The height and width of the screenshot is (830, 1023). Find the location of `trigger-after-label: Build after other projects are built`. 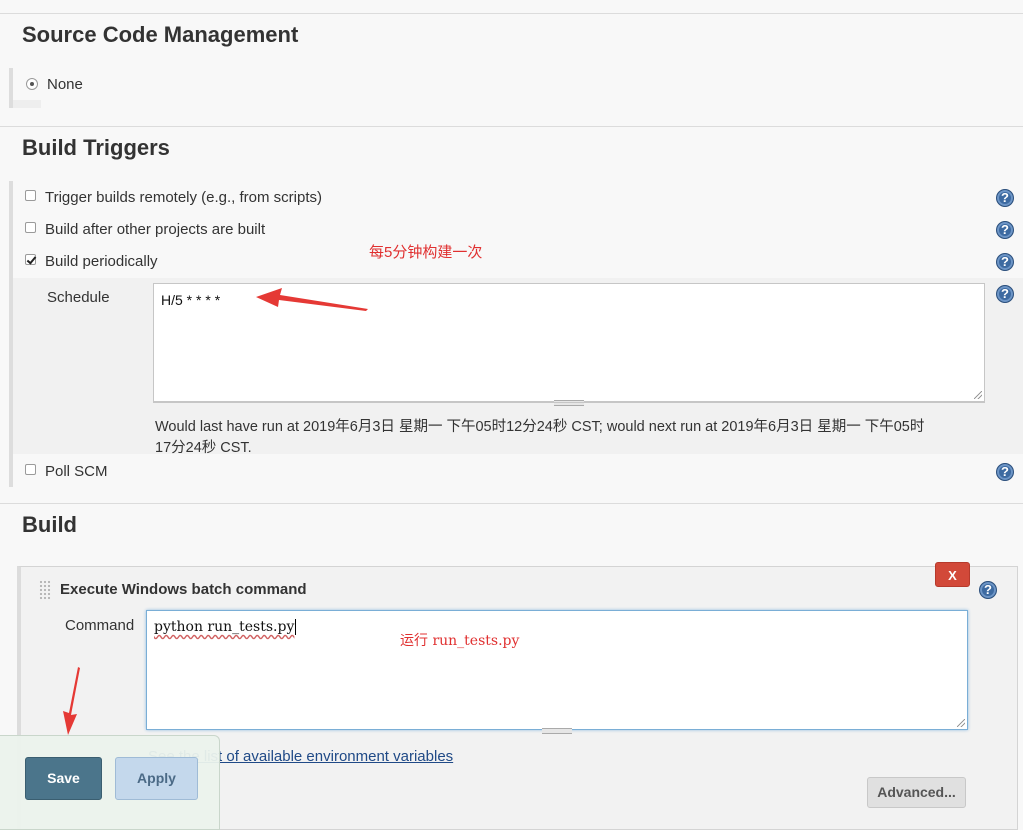

trigger-after-label: Build after other projects are built is located at coordinates (155, 229).